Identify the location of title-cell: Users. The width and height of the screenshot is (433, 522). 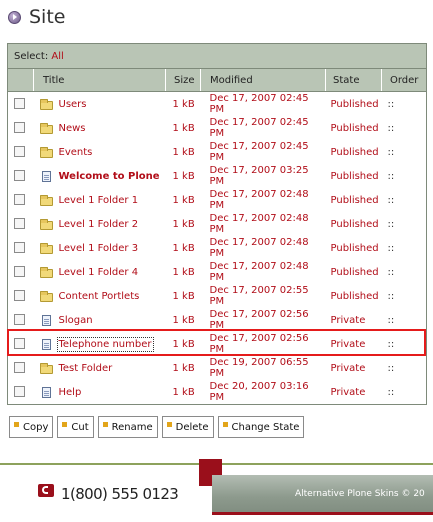
(100, 104).